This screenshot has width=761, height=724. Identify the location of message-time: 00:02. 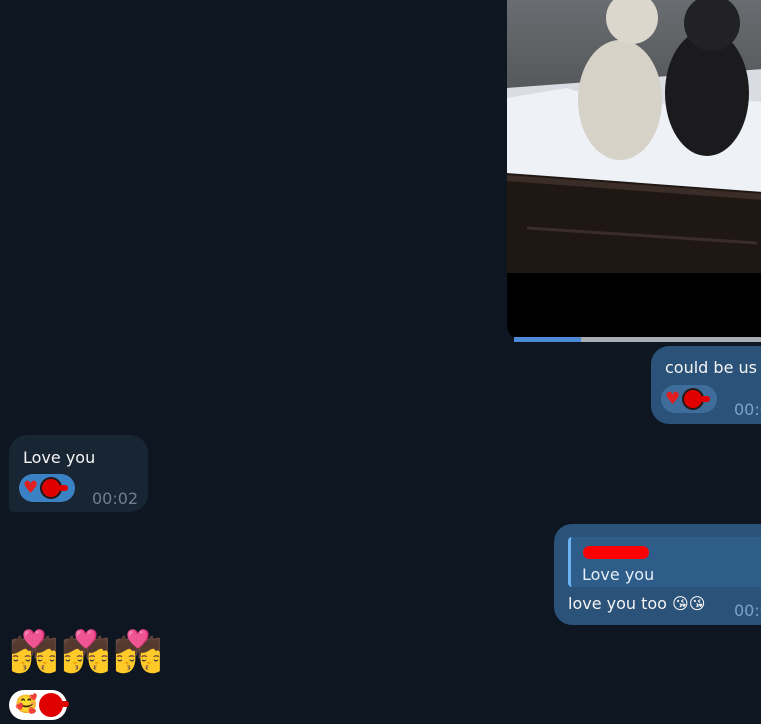
(115, 498).